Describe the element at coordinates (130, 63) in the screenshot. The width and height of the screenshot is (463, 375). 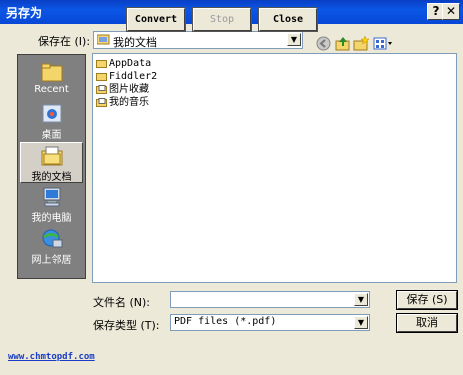
I see `file-name: AppData` at that location.